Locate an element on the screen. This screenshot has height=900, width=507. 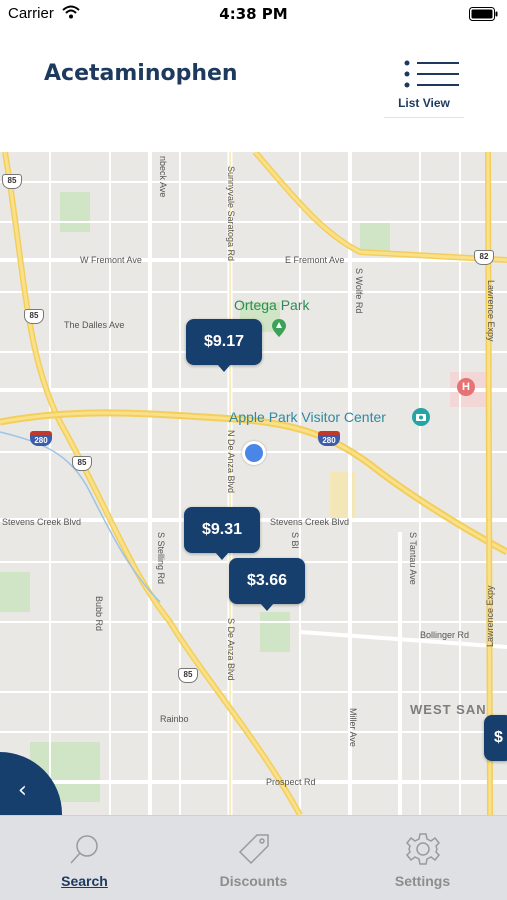
tag-icon is located at coordinates (254, 851).